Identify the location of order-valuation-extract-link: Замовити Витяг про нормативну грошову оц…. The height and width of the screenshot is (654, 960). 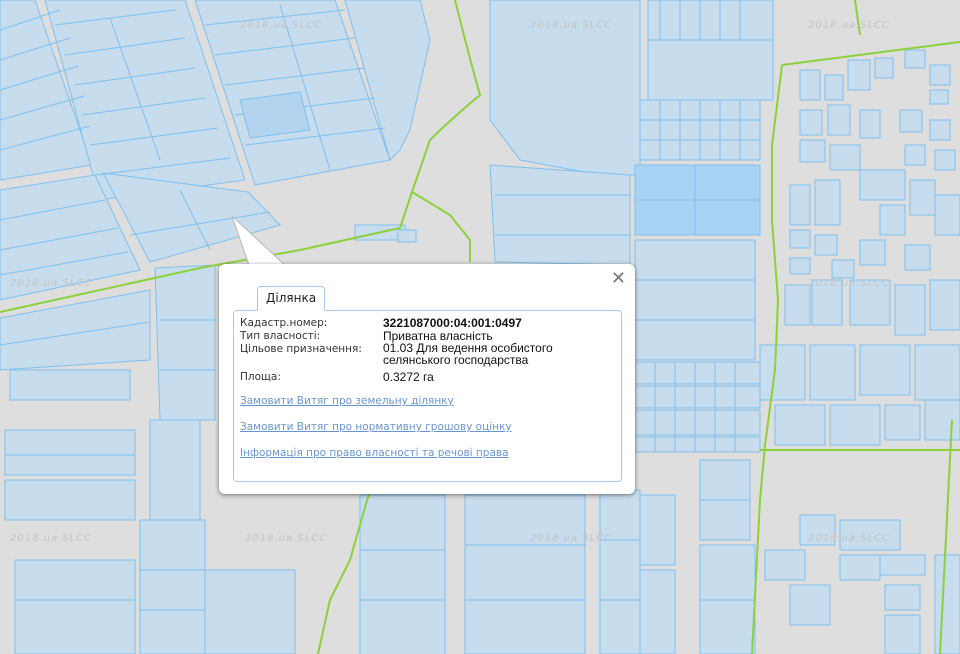
(376, 427).